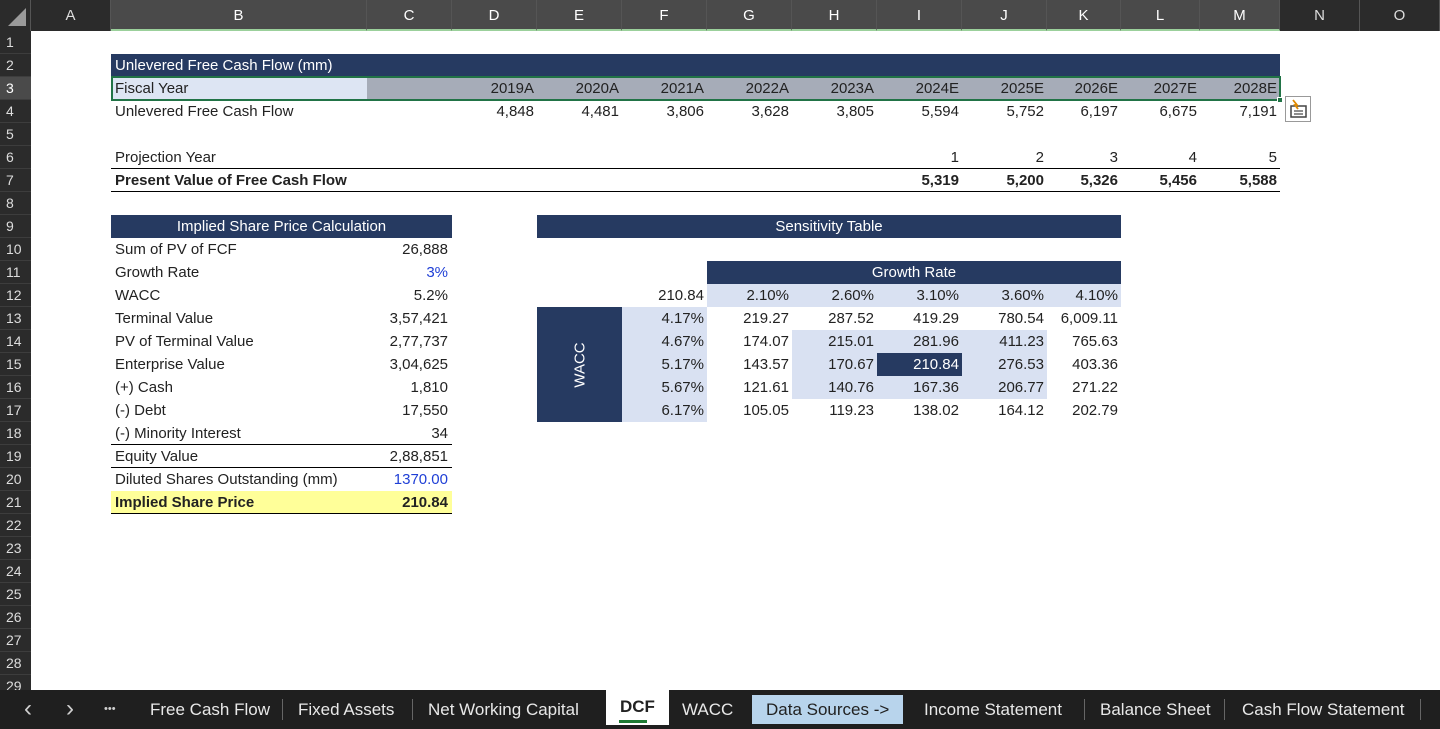 Image resolution: width=1440 pixels, height=729 pixels. Describe the element at coordinates (239, 15) in the screenshot. I see `column-header-b: B` at that location.